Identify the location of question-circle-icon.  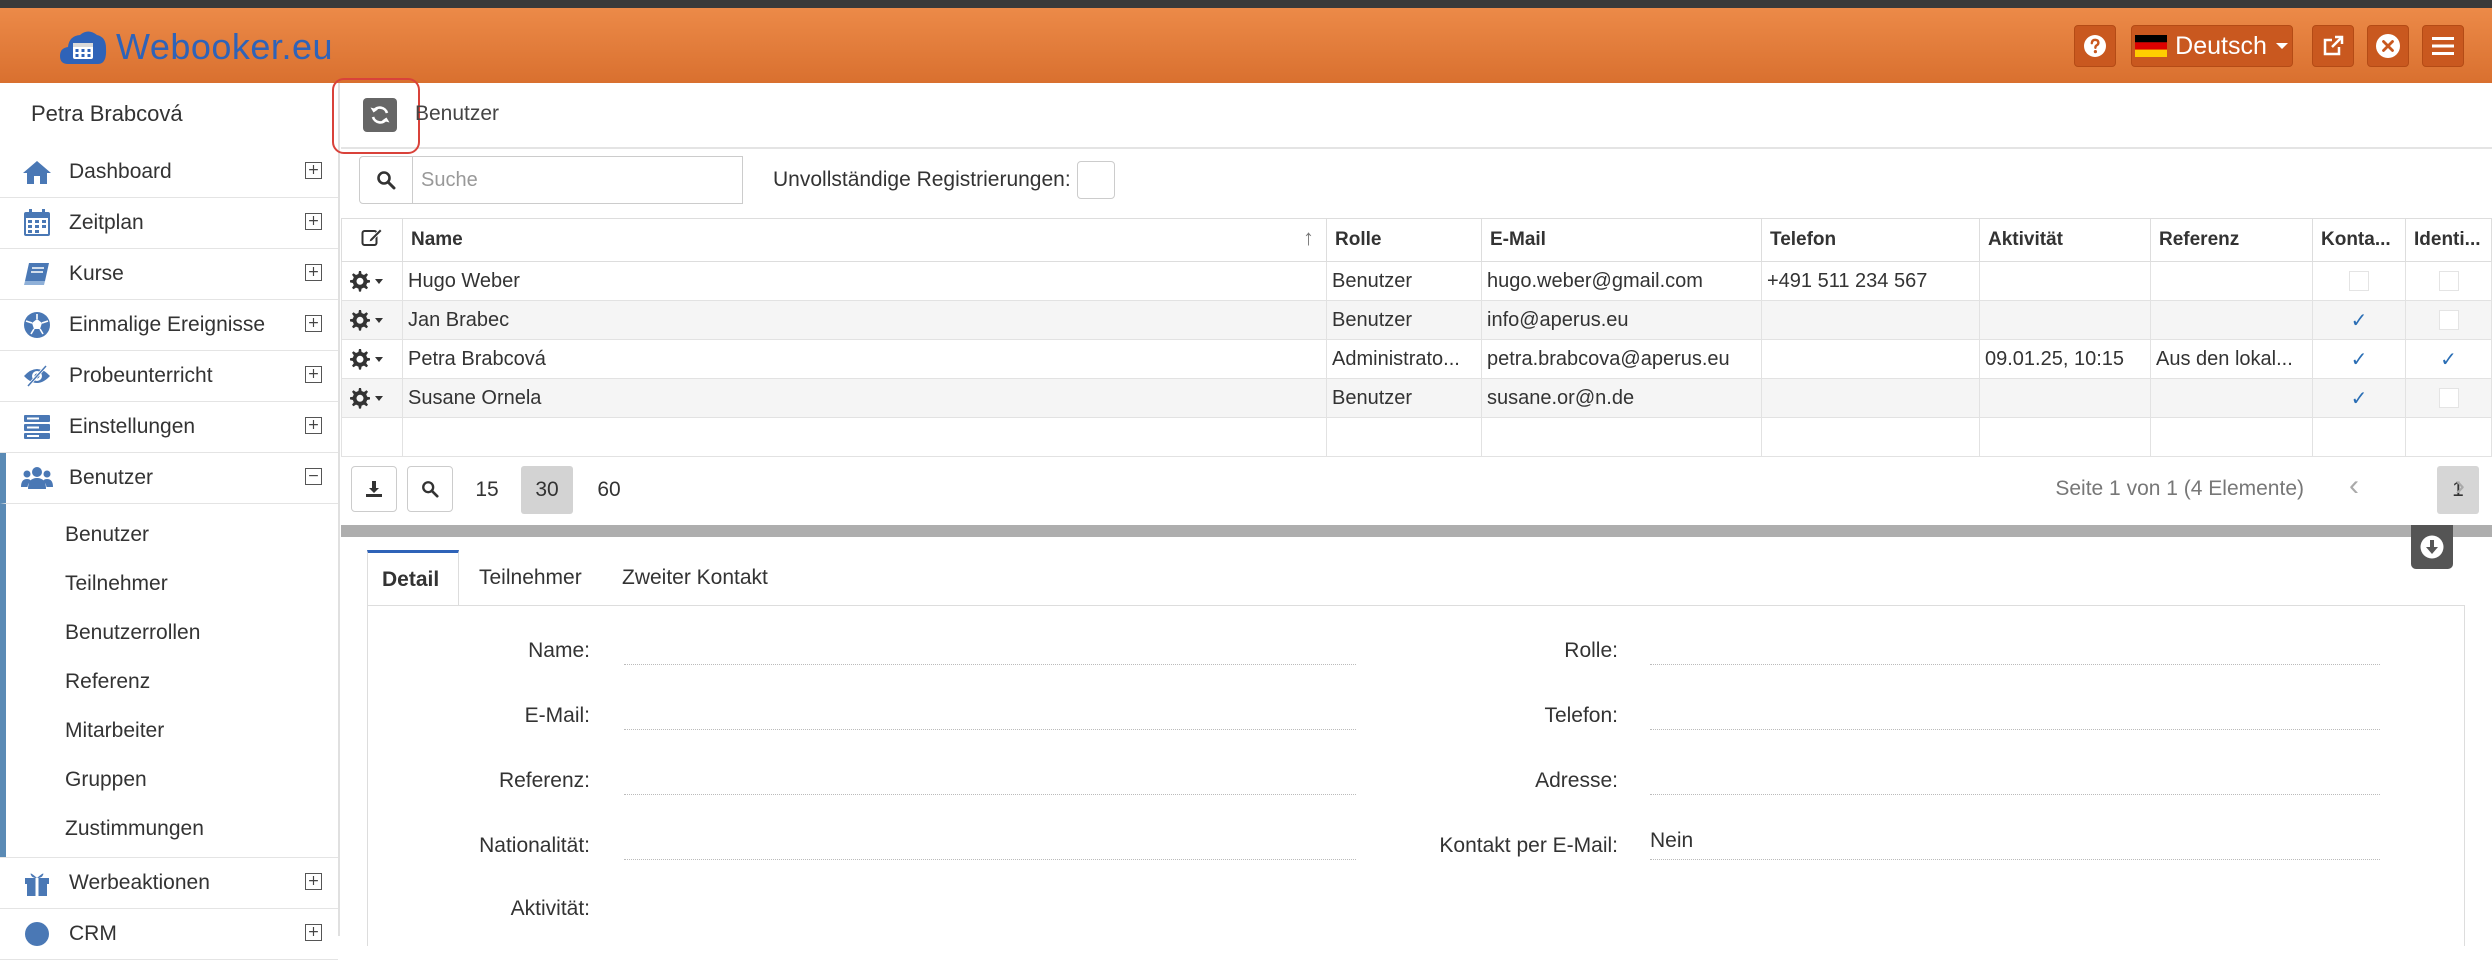
(2095, 46).